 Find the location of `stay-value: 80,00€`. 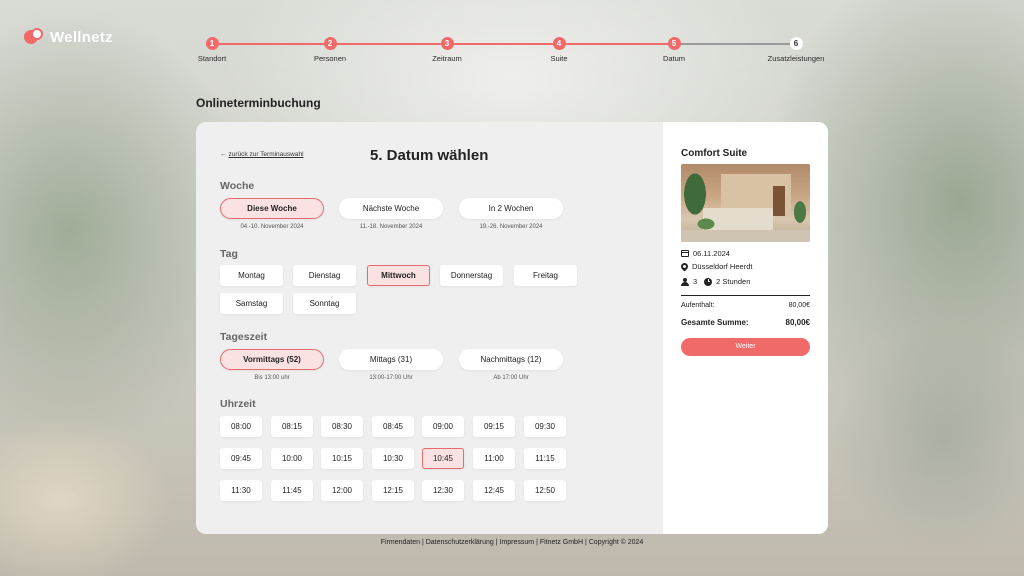

stay-value: 80,00€ is located at coordinates (799, 305).